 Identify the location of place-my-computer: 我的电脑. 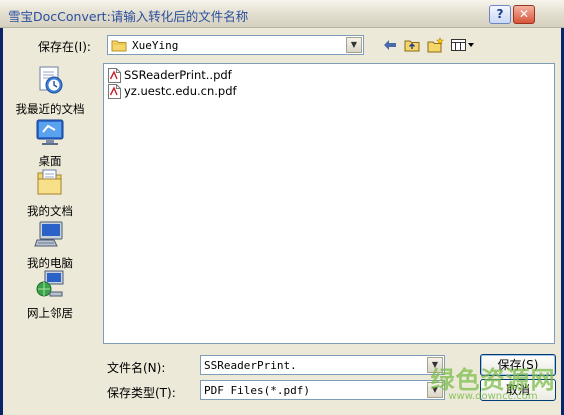
(50, 244).